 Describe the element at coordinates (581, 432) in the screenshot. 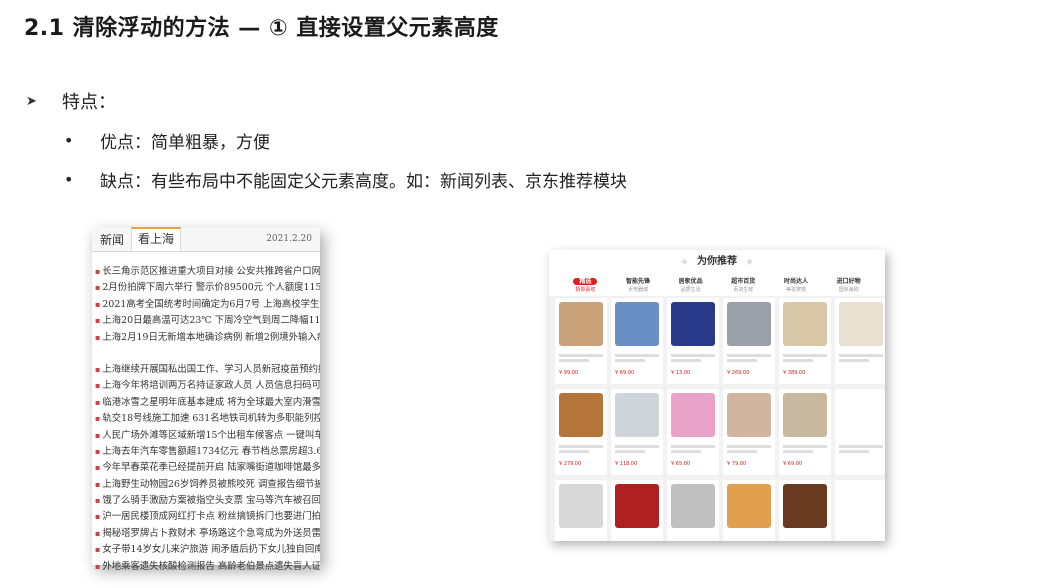

I see `product-card: ¥ 279.00` at that location.